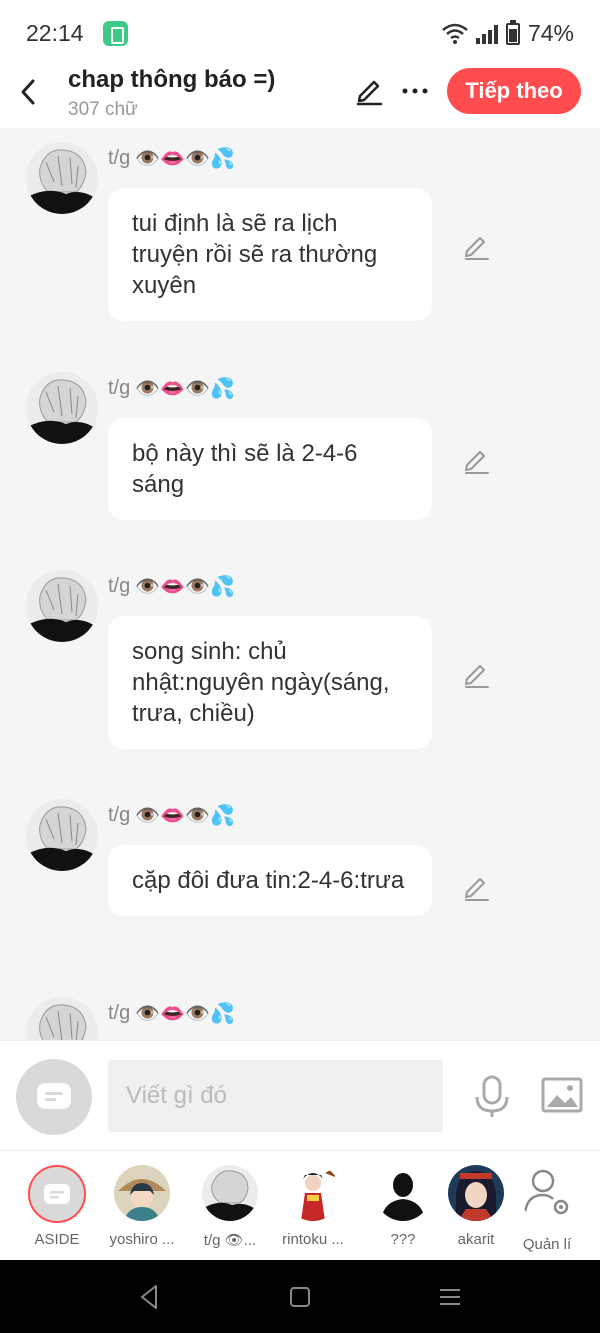  What do you see at coordinates (547, 1244) in the screenshot?
I see `character-name: Quản lí` at bounding box center [547, 1244].